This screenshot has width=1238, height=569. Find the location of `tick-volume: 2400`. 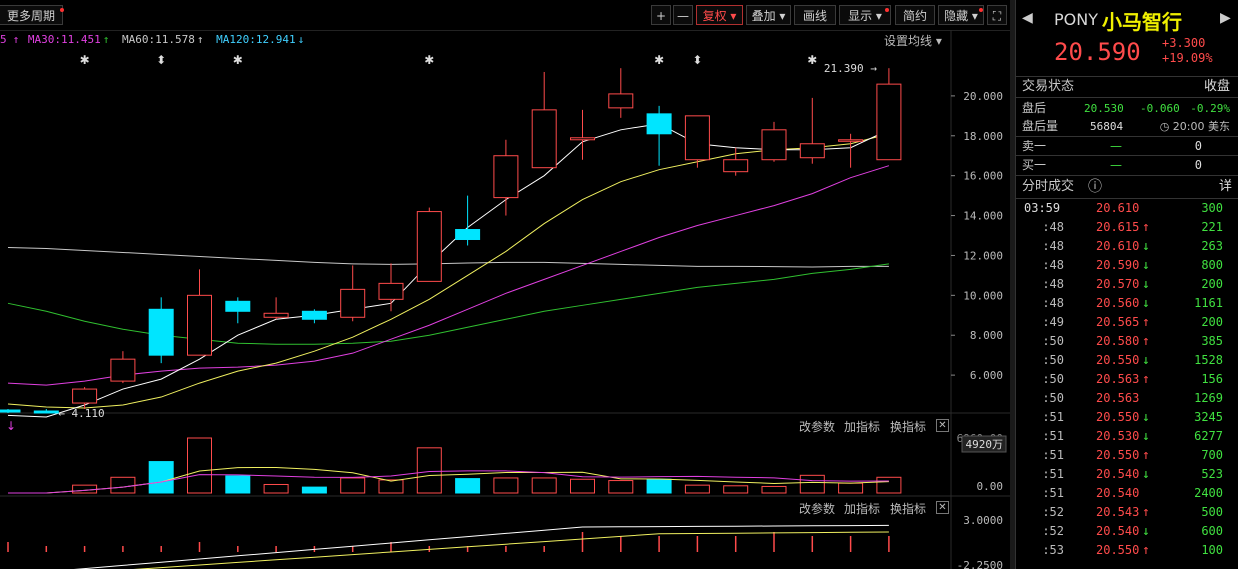

tick-volume: 2400 is located at coordinates (1208, 493).